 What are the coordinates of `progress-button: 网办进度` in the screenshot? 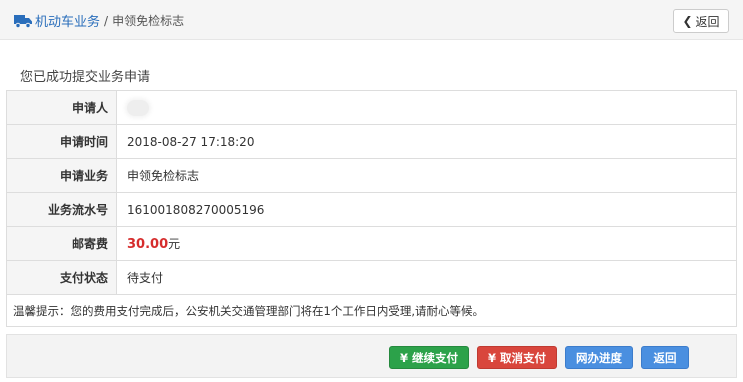 It's located at (599, 357).